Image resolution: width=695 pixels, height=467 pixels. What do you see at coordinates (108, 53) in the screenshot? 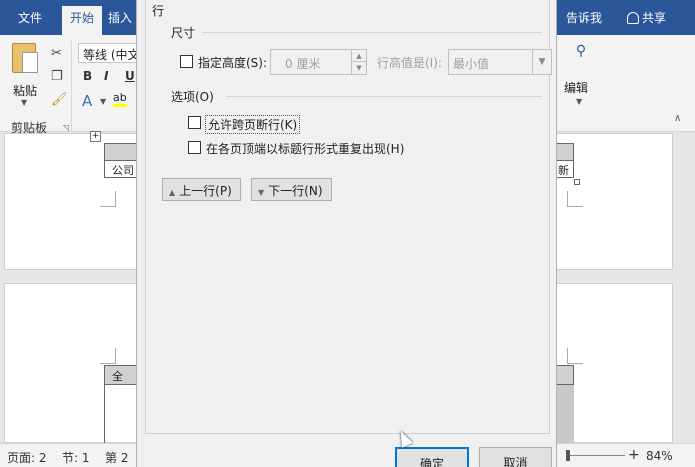
I see `font-name-input: 等线 (中文` at bounding box center [108, 53].